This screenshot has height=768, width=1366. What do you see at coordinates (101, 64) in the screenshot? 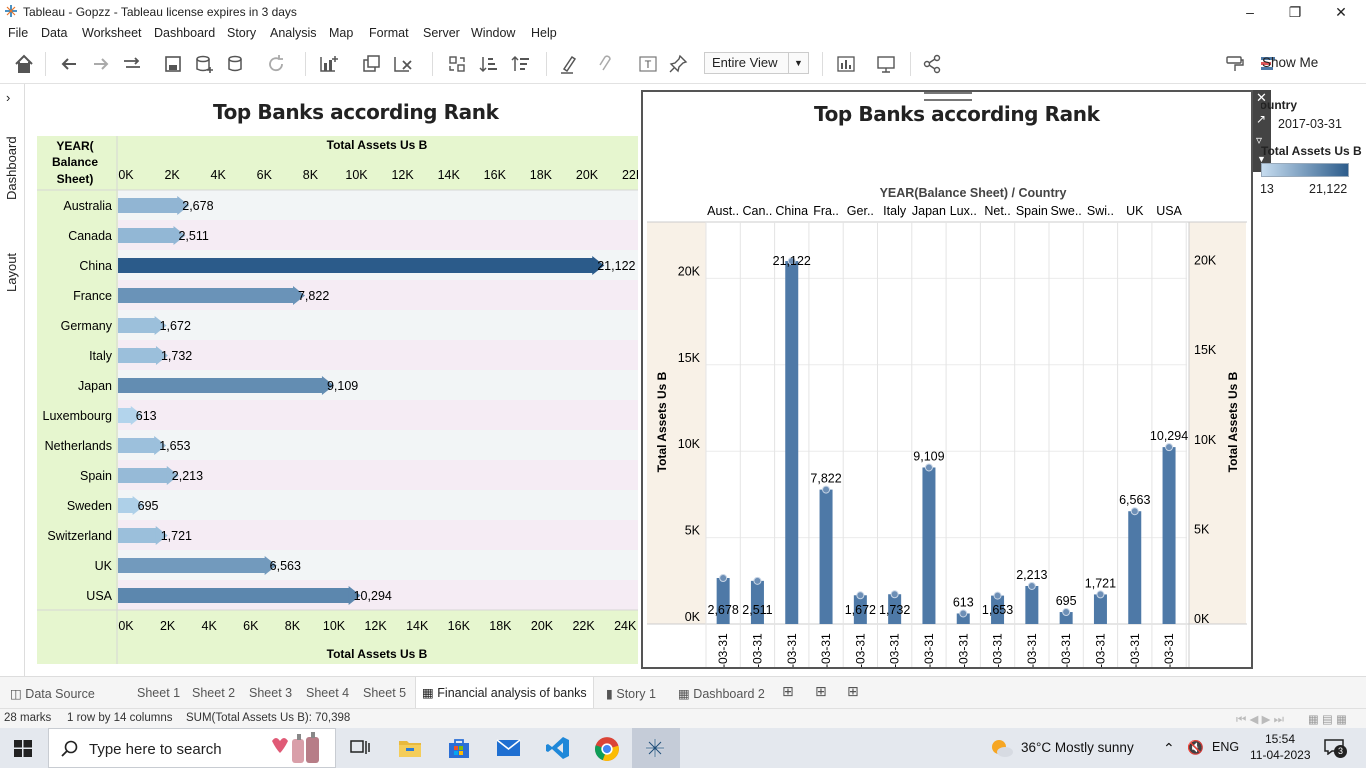
I see `redo-icon` at bounding box center [101, 64].